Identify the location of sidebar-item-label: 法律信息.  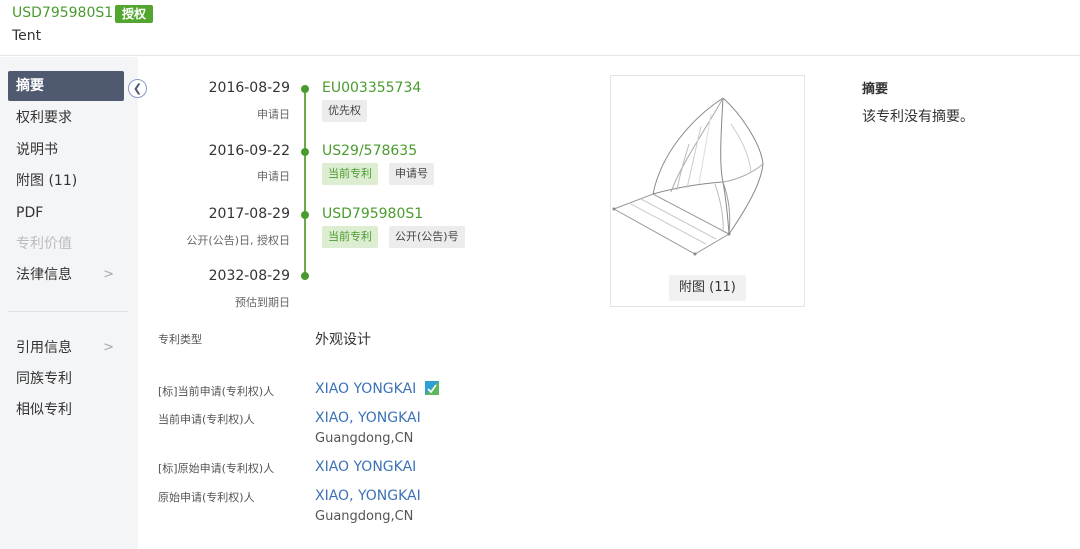
(44, 275).